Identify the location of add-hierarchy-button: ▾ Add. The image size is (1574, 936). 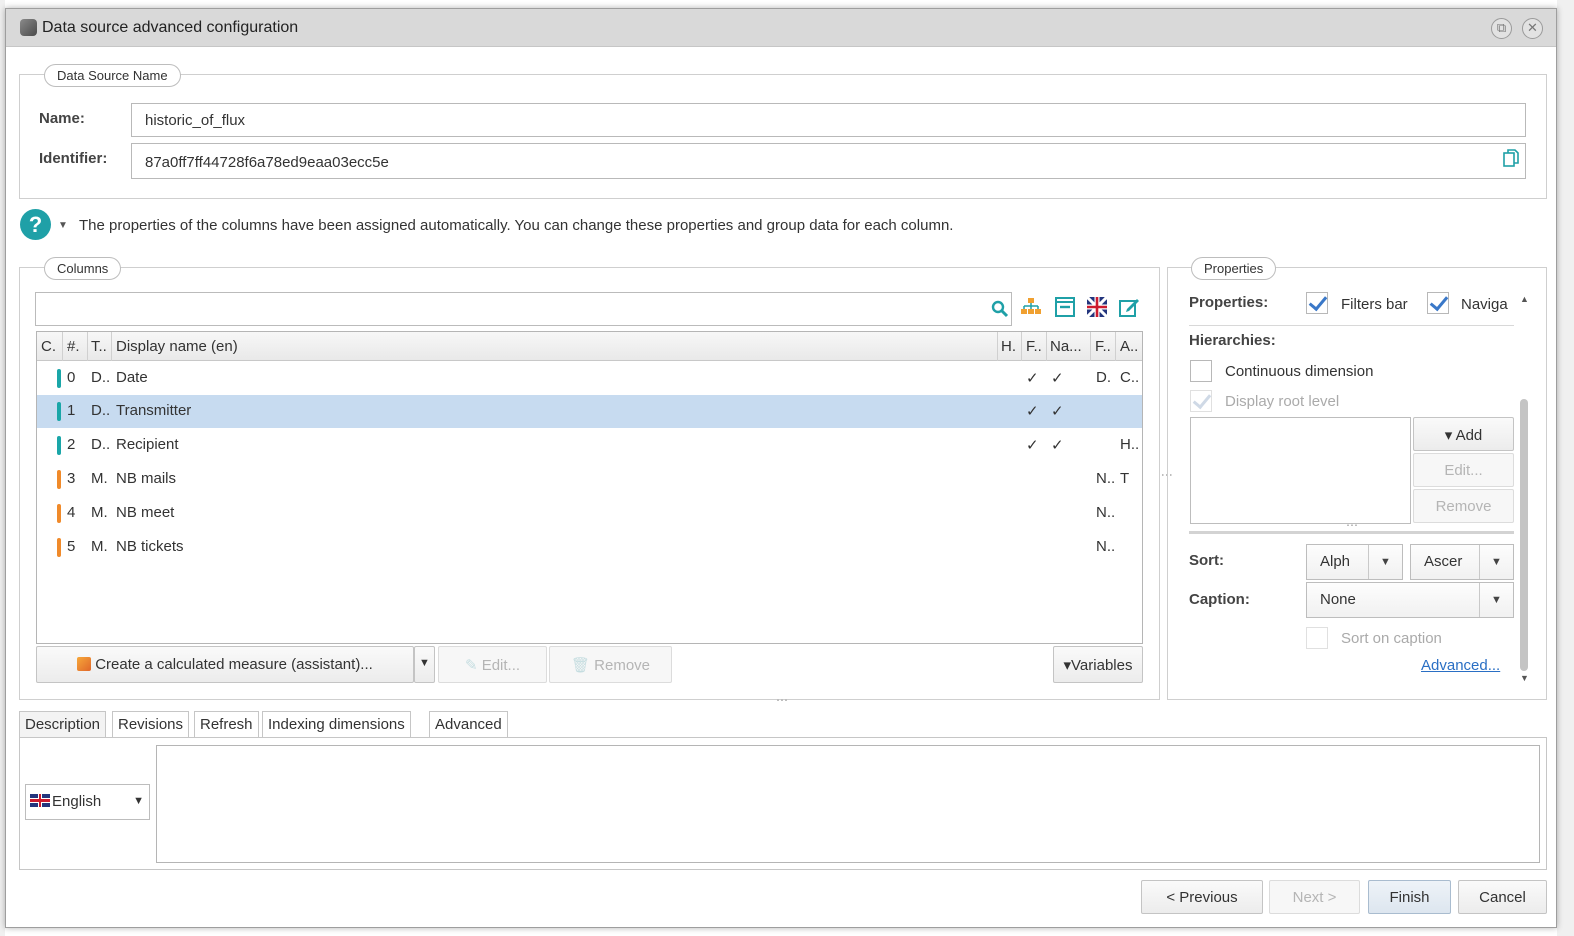
(1463, 434).